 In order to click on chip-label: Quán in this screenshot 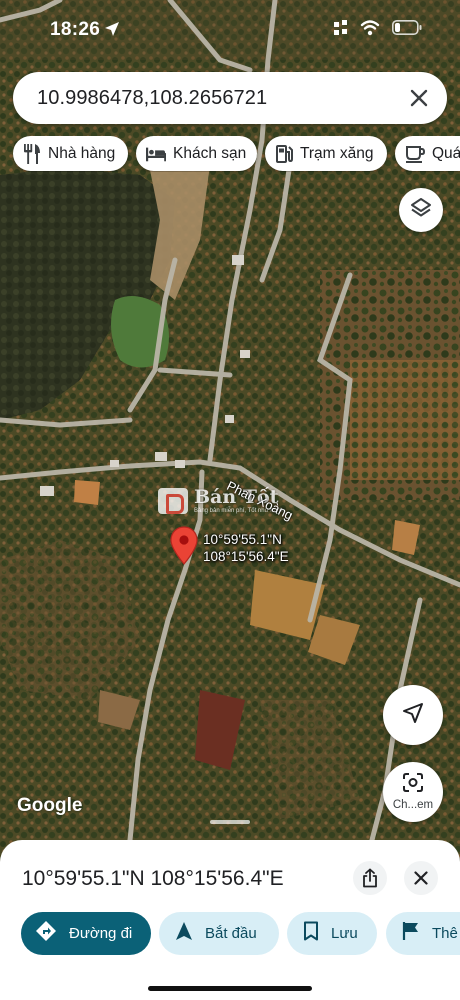, I will do `click(446, 153)`.